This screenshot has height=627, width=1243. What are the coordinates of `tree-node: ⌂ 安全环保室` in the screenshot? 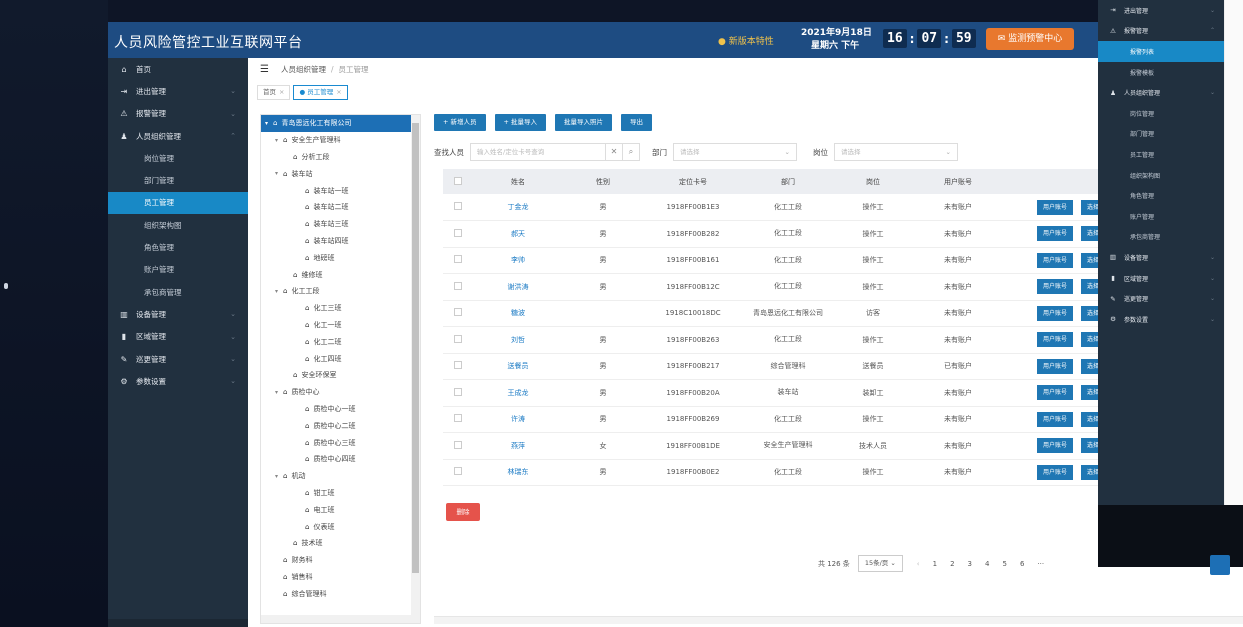 It's located at (340, 375).